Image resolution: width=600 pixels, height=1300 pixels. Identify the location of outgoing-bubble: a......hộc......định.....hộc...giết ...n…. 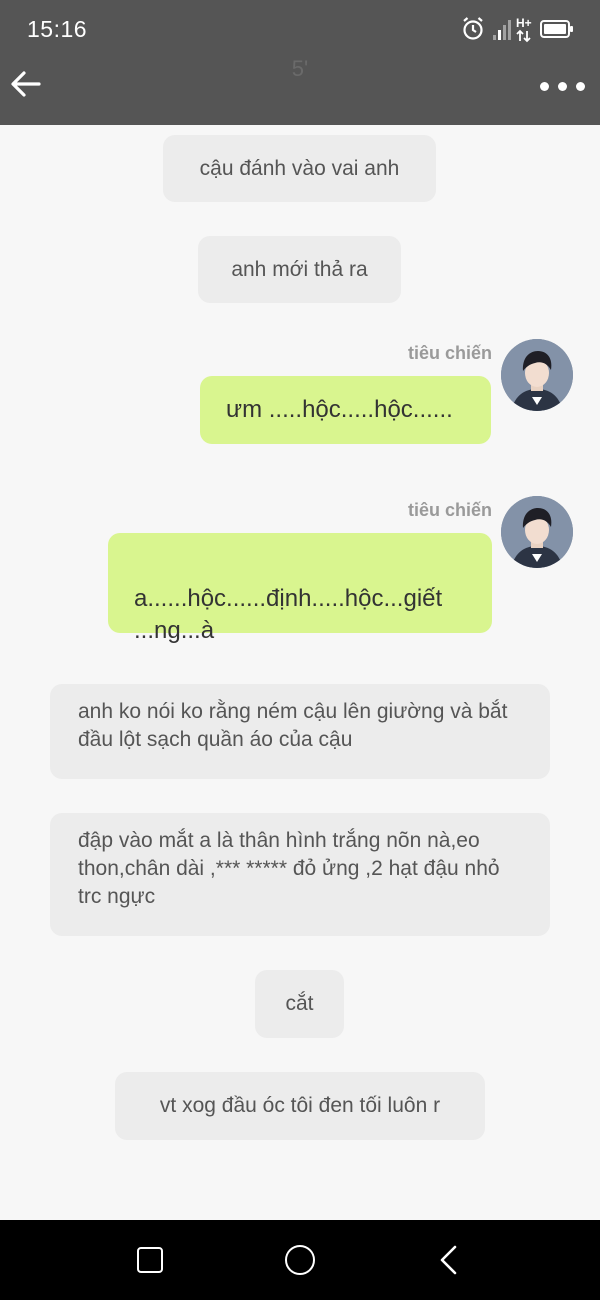
(300, 588).